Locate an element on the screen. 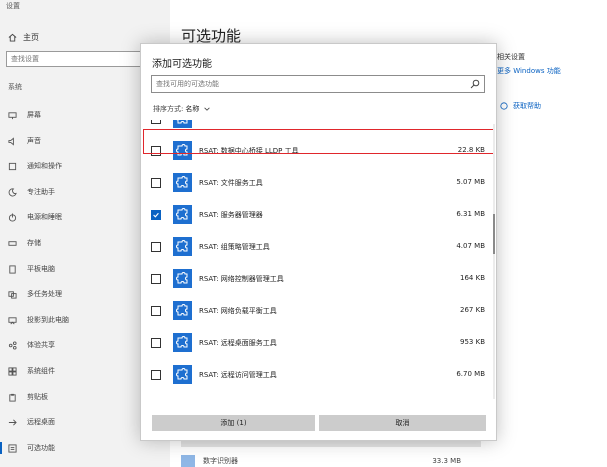 The height and width of the screenshot is (467, 607). checkmark-icon is located at coordinates (156, 215).